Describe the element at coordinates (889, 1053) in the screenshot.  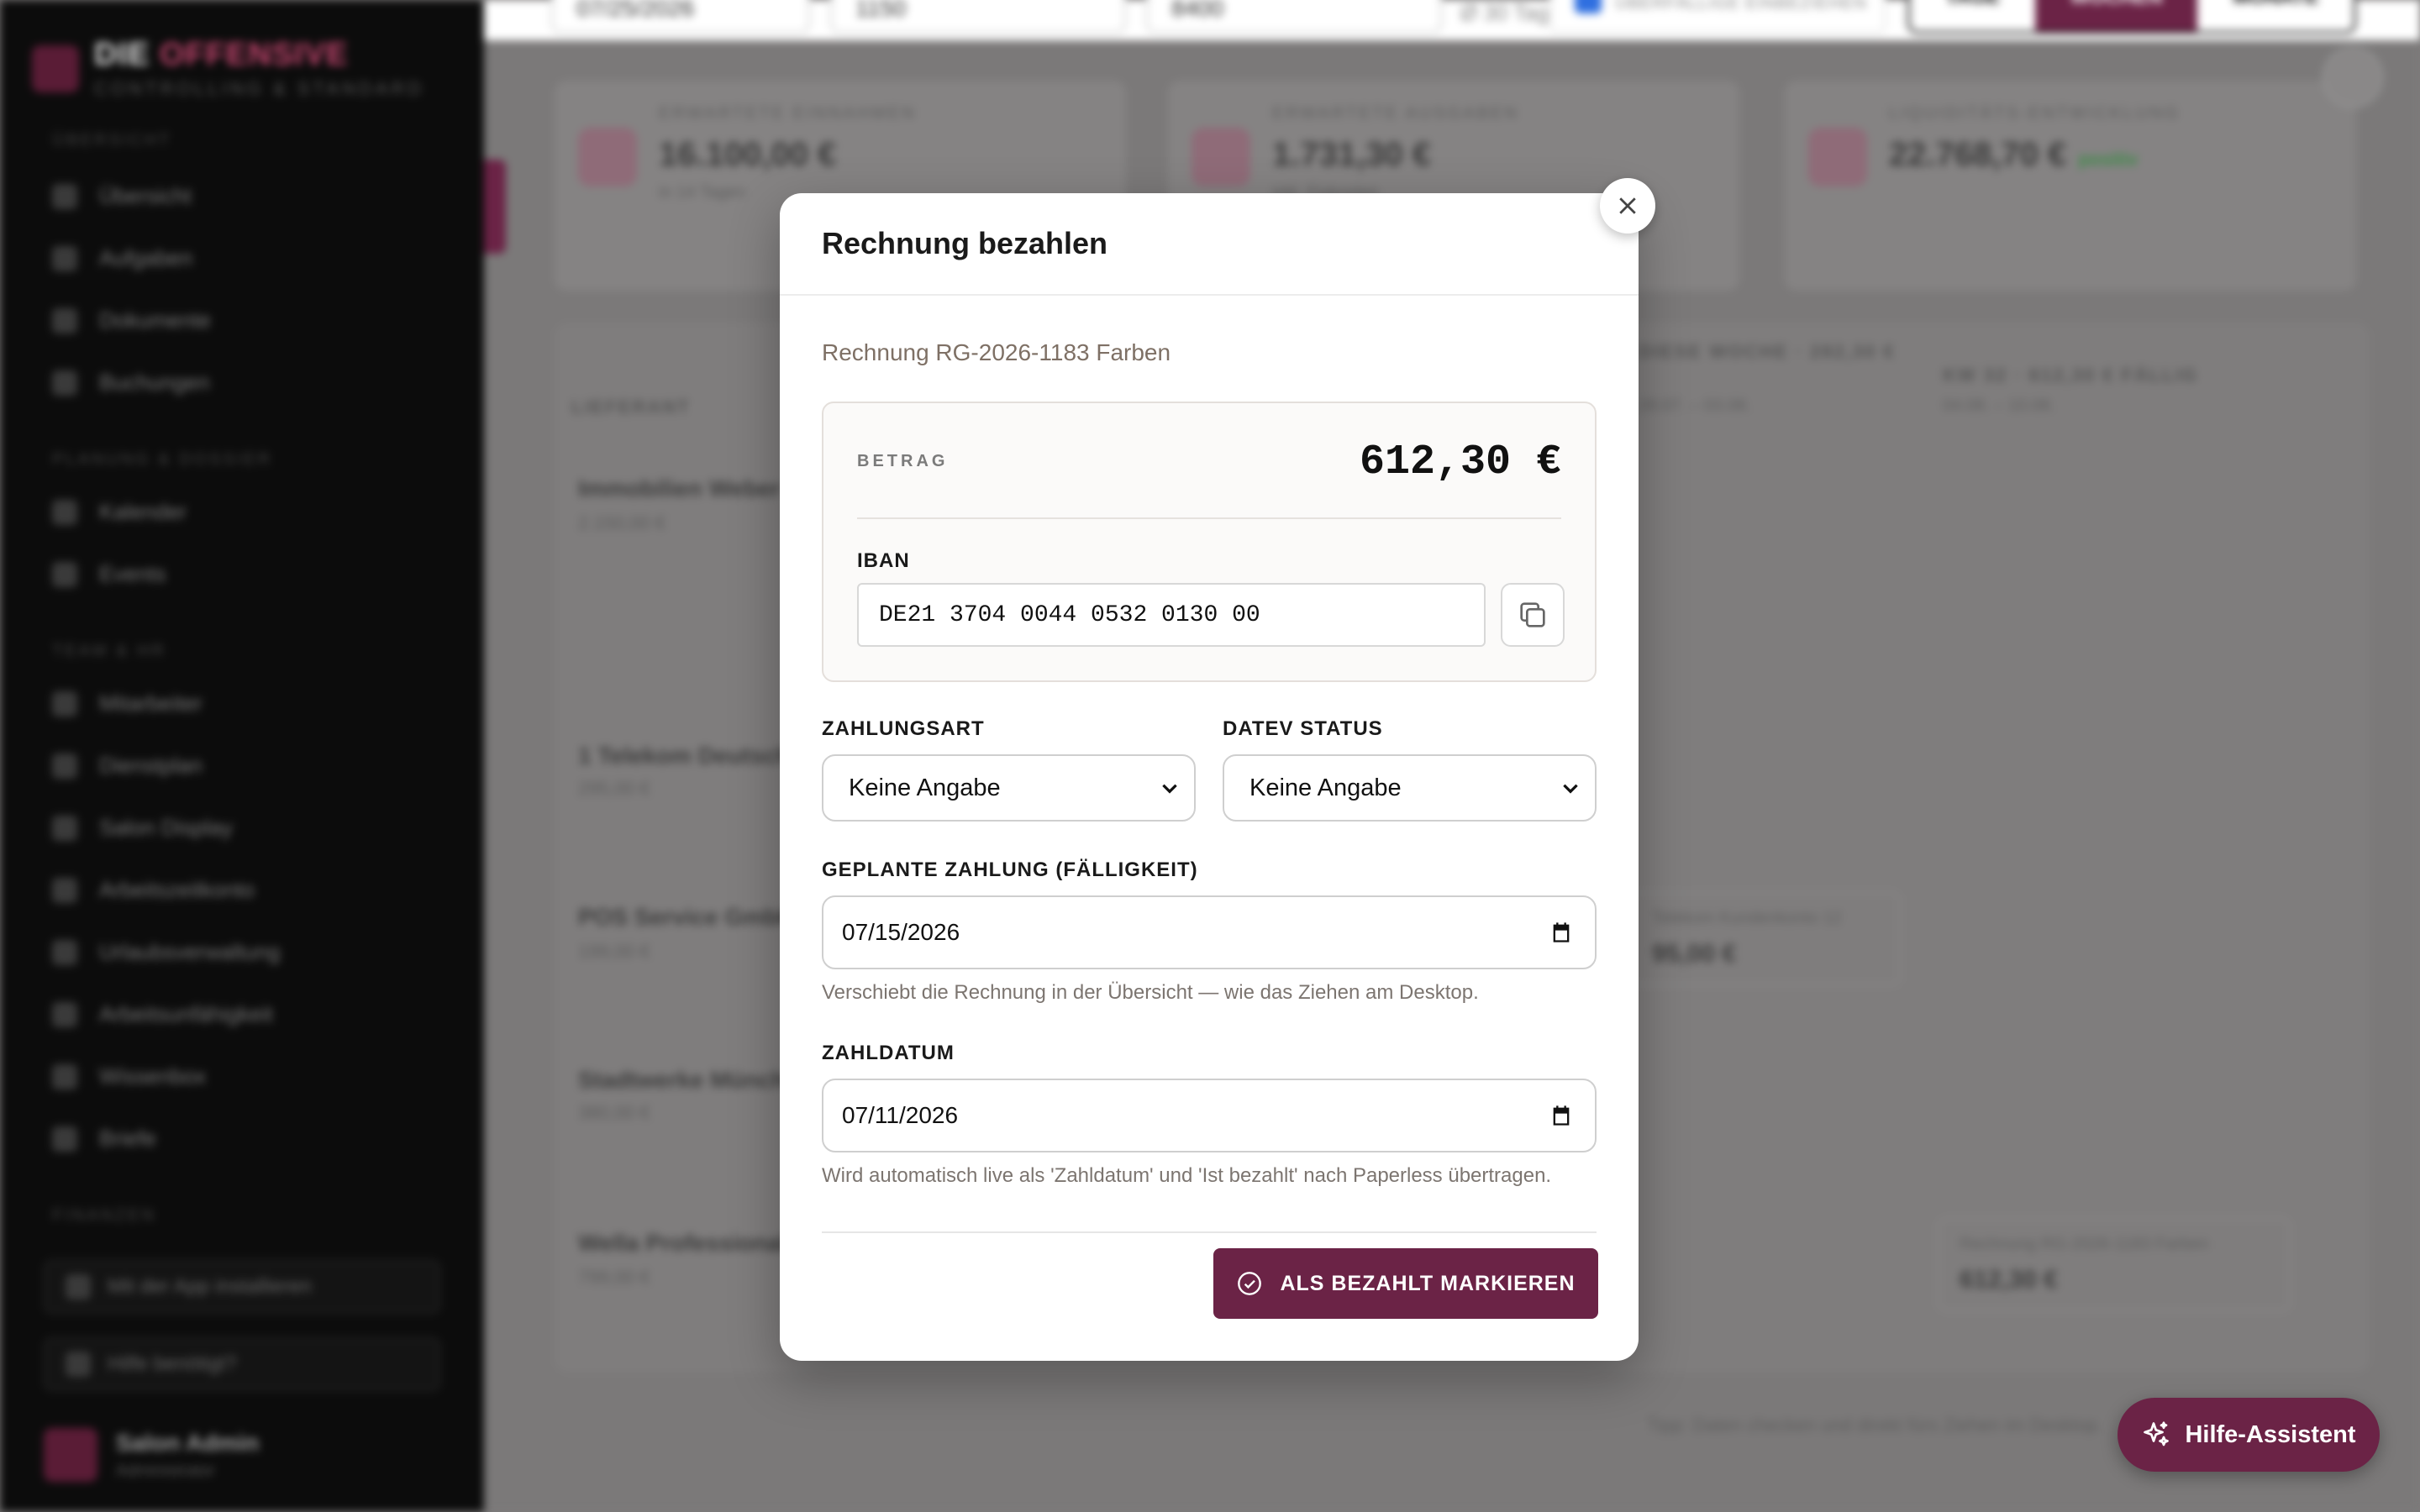
I see `payment-date-label: ZAHLDATUM` at that location.